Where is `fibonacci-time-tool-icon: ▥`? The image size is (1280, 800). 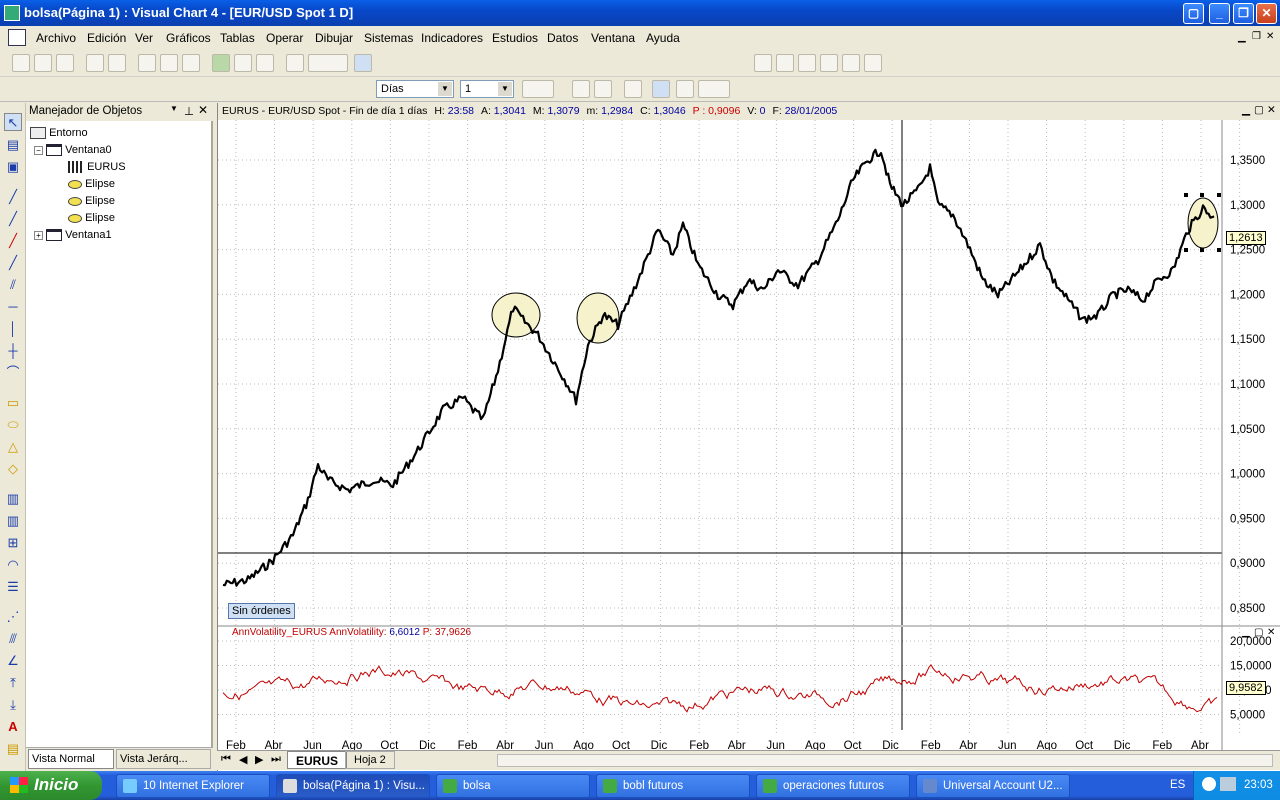
fibonacci-time-tool-icon: ▥ is located at coordinates (13, 521).